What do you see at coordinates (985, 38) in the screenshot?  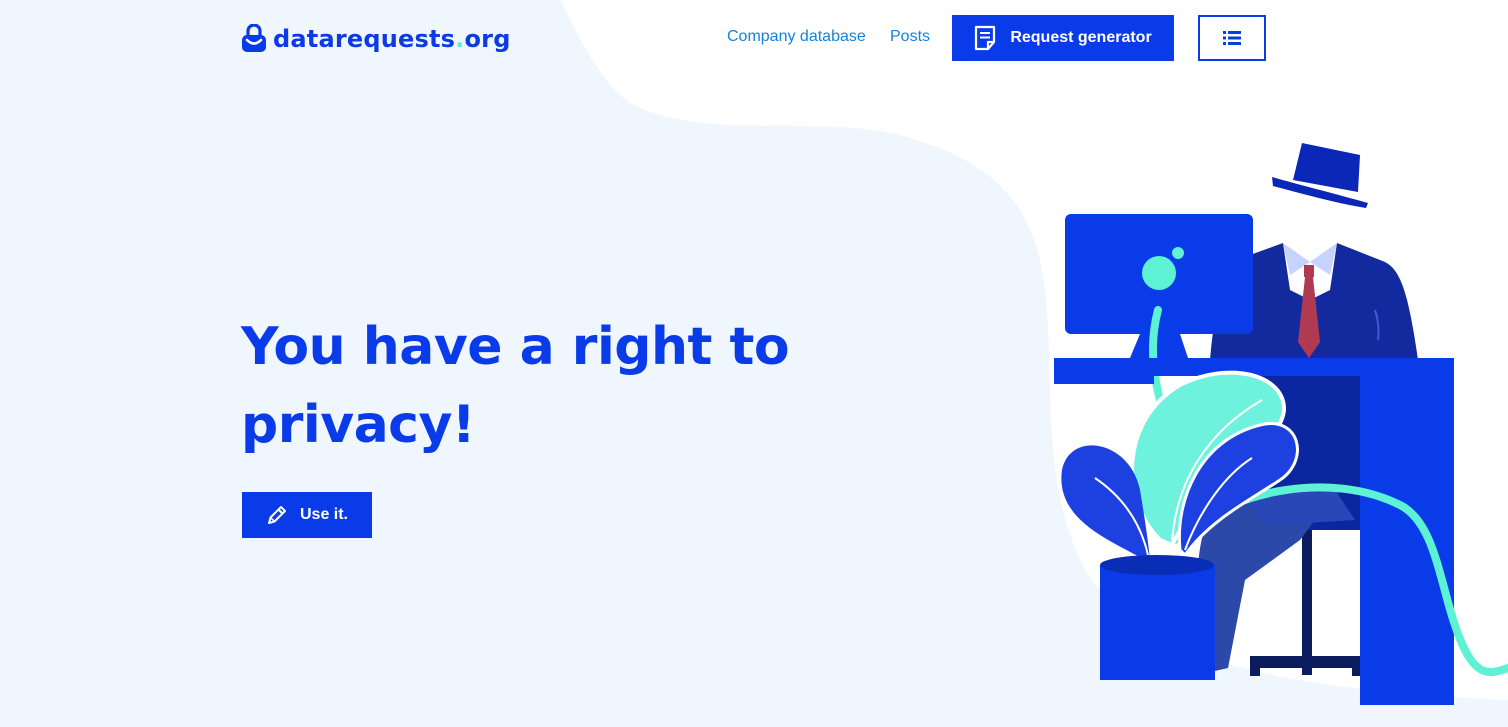 I see `document-icon` at bounding box center [985, 38].